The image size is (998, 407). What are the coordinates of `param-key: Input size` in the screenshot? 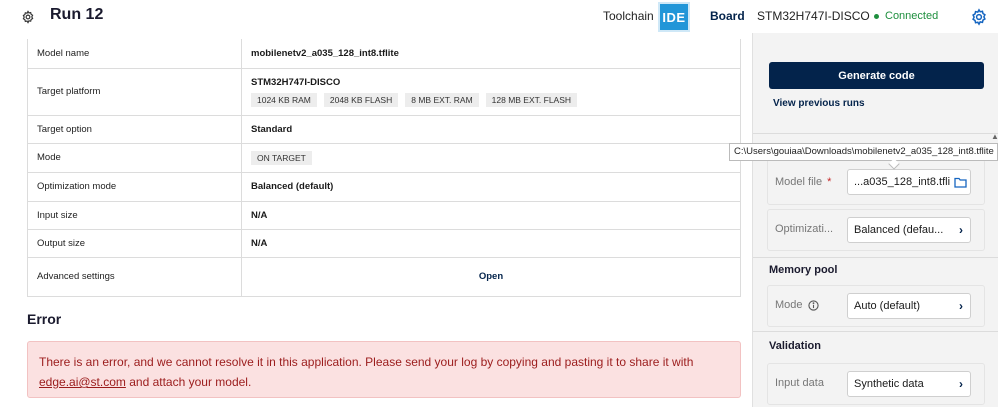 It's located at (134, 215).